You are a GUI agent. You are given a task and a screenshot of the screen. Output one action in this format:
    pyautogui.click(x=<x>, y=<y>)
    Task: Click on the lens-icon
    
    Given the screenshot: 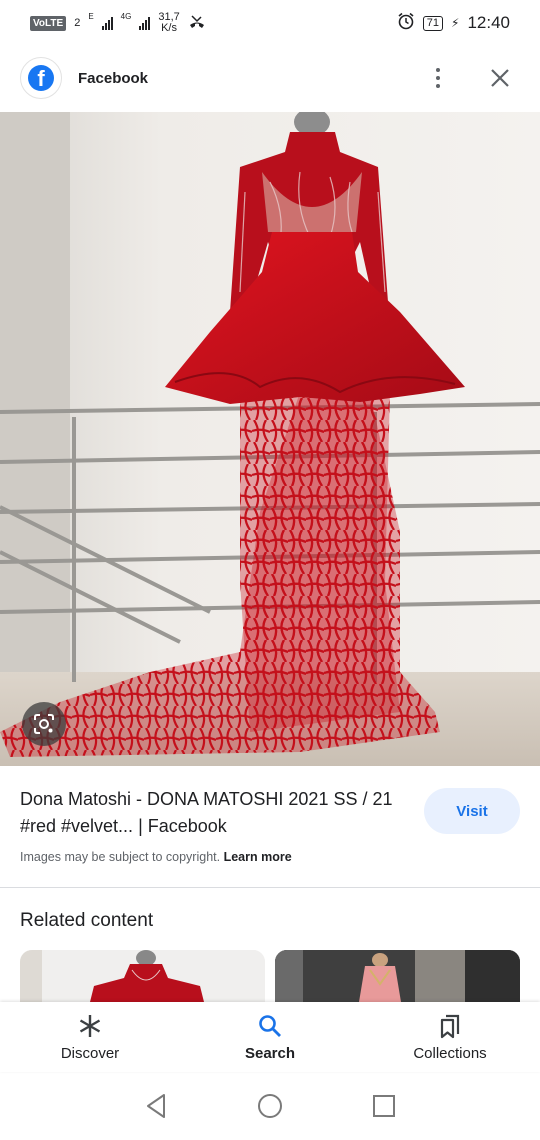 What is the action you would take?
    pyautogui.click(x=44, y=724)
    